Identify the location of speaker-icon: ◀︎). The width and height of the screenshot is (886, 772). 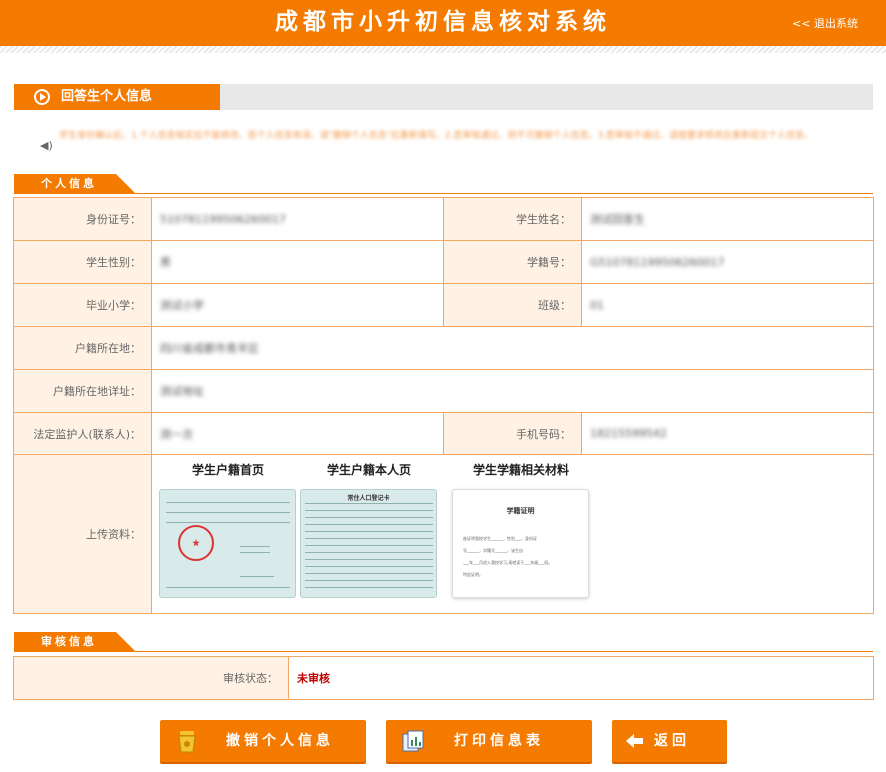
(46, 145).